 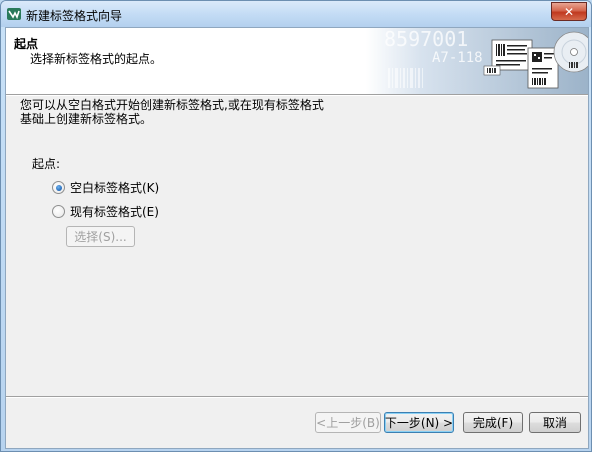 What do you see at coordinates (114, 212) in the screenshot?
I see `radio-existing-format-label: 现有标签格式(E)` at bounding box center [114, 212].